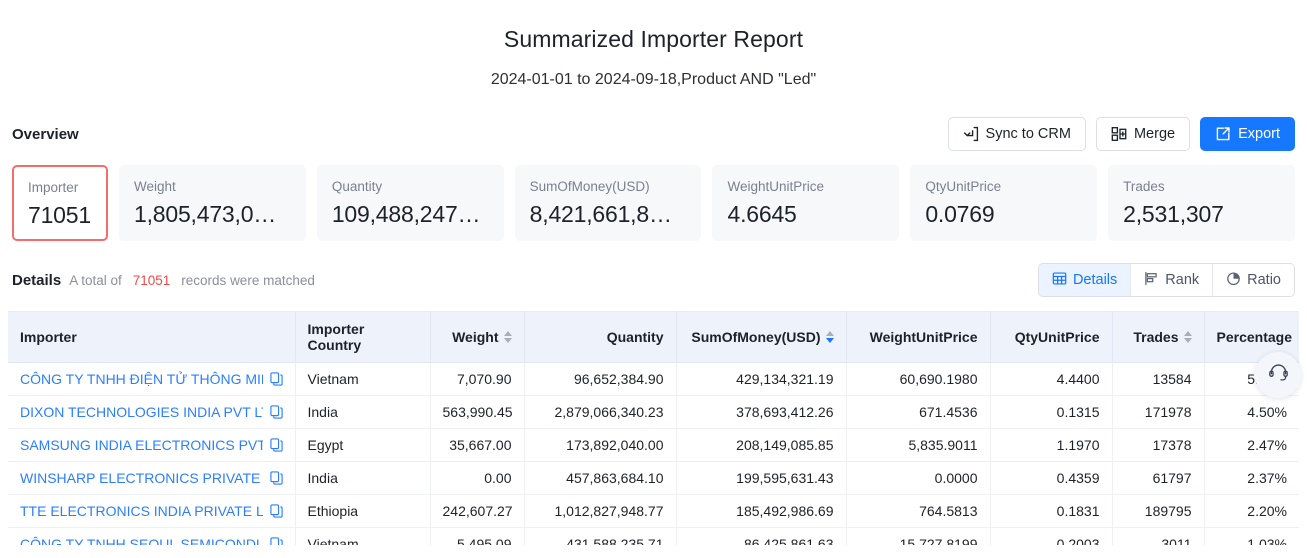 This screenshot has height=558, width=1307. Describe the element at coordinates (1251, 536) in the screenshot. I see `cell-percentage: 1.03%` at that location.